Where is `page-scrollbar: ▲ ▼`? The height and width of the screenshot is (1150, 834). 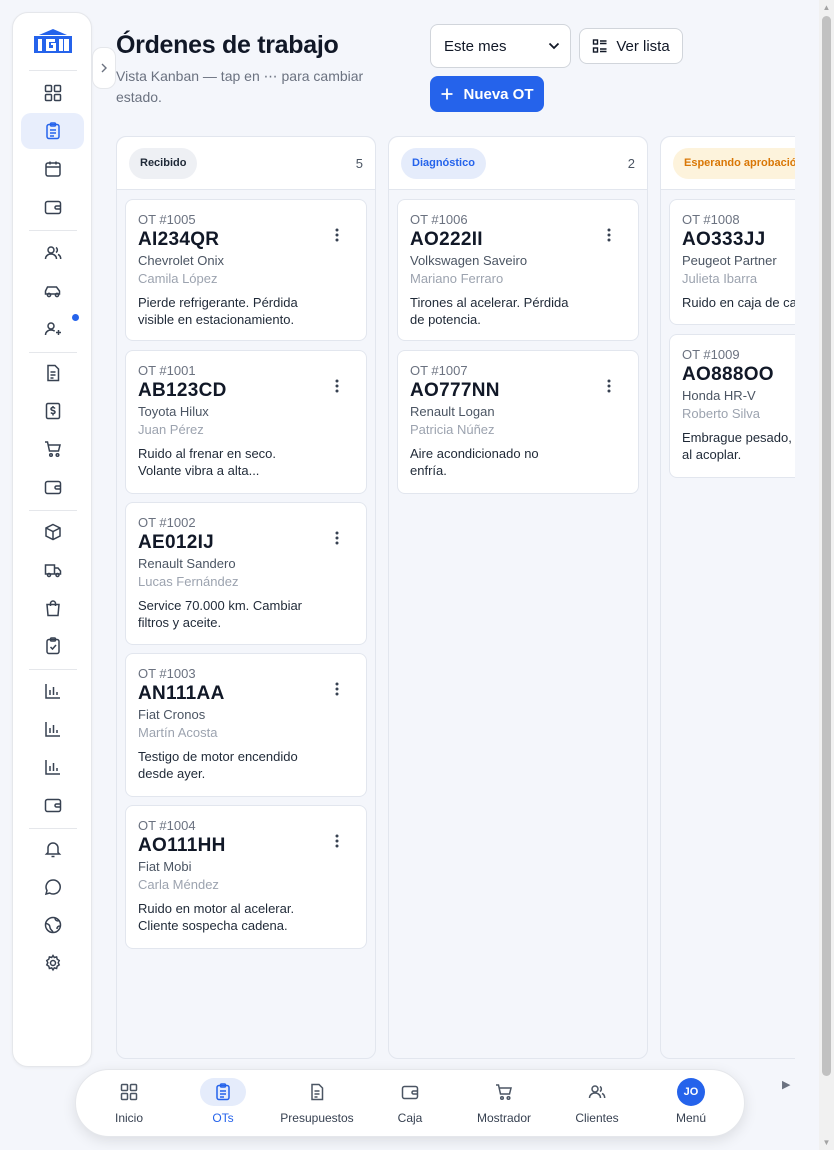 page-scrollbar: ▲ ▼ is located at coordinates (826, 575).